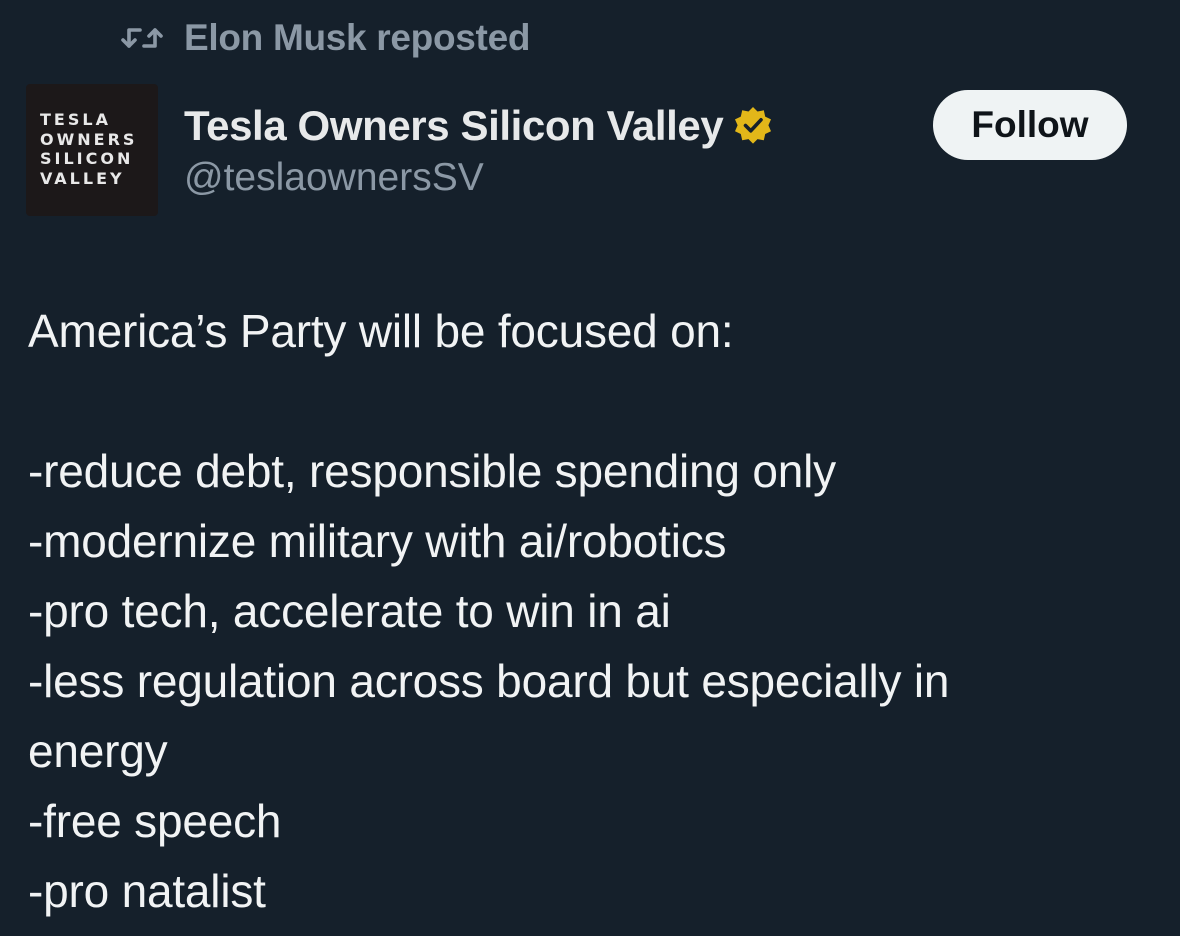  I want to click on tweet-point: -pro natalist, so click(147, 891).